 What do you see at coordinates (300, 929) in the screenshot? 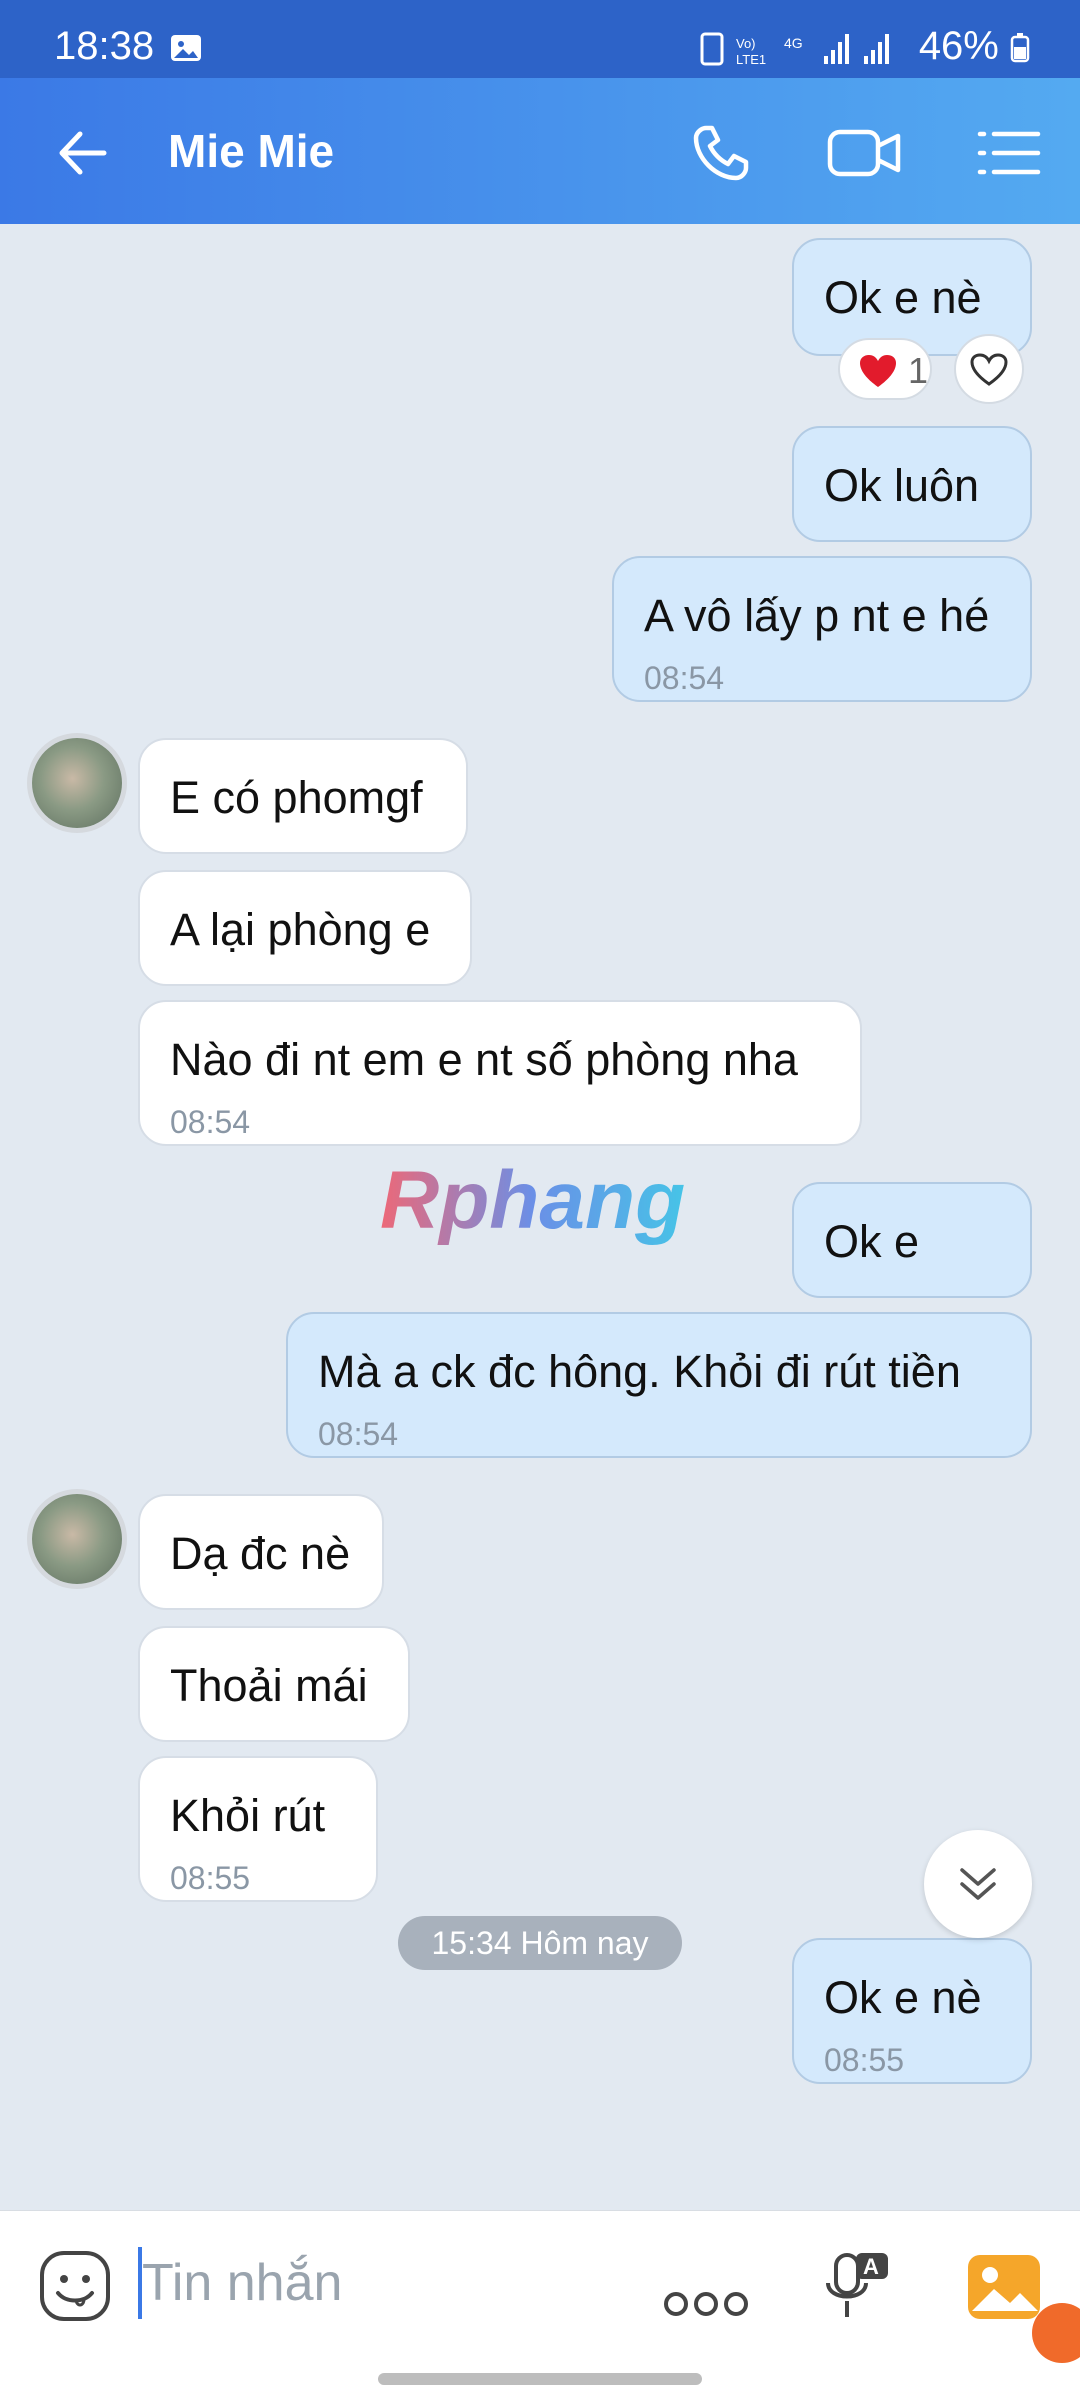
I see `message-text: A lại phòng e` at bounding box center [300, 929].